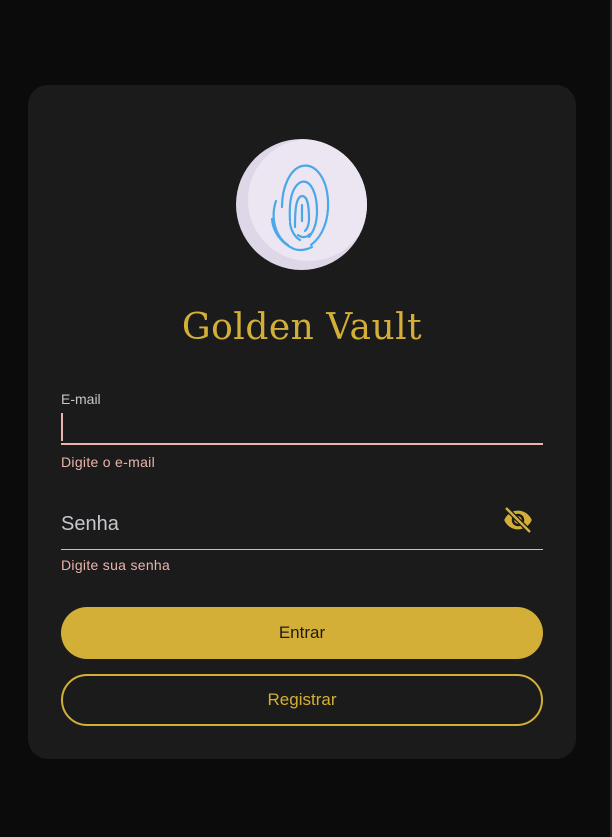  I want to click on app-title: Golden Vault, so click(302, 327).